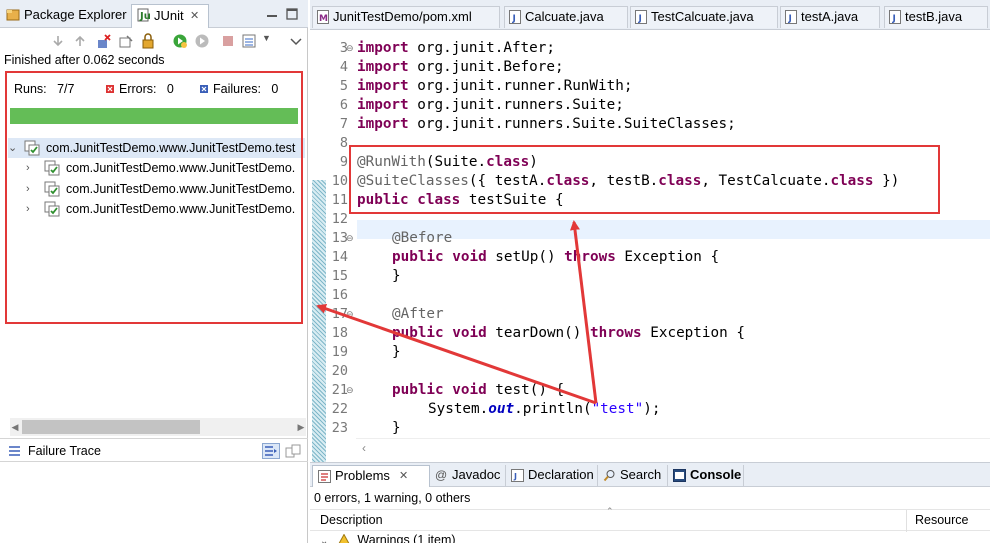 The width and height of the screenshot is (990, 543). What do you see at coordinates (468, 476) in the screenshot?
I see `tab-javadoc: @ Javadoc` at bounding box center [468, 476].